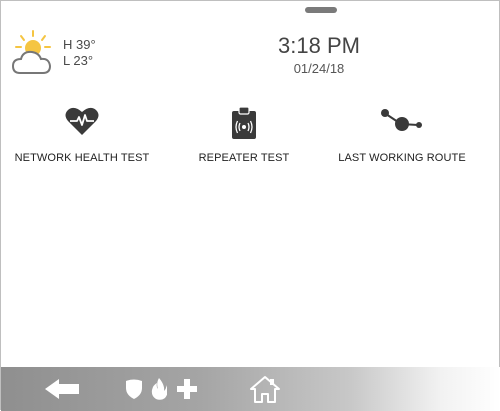 This screenshot has height=411, width=500. I want to click on back-button, so click(62, 389).